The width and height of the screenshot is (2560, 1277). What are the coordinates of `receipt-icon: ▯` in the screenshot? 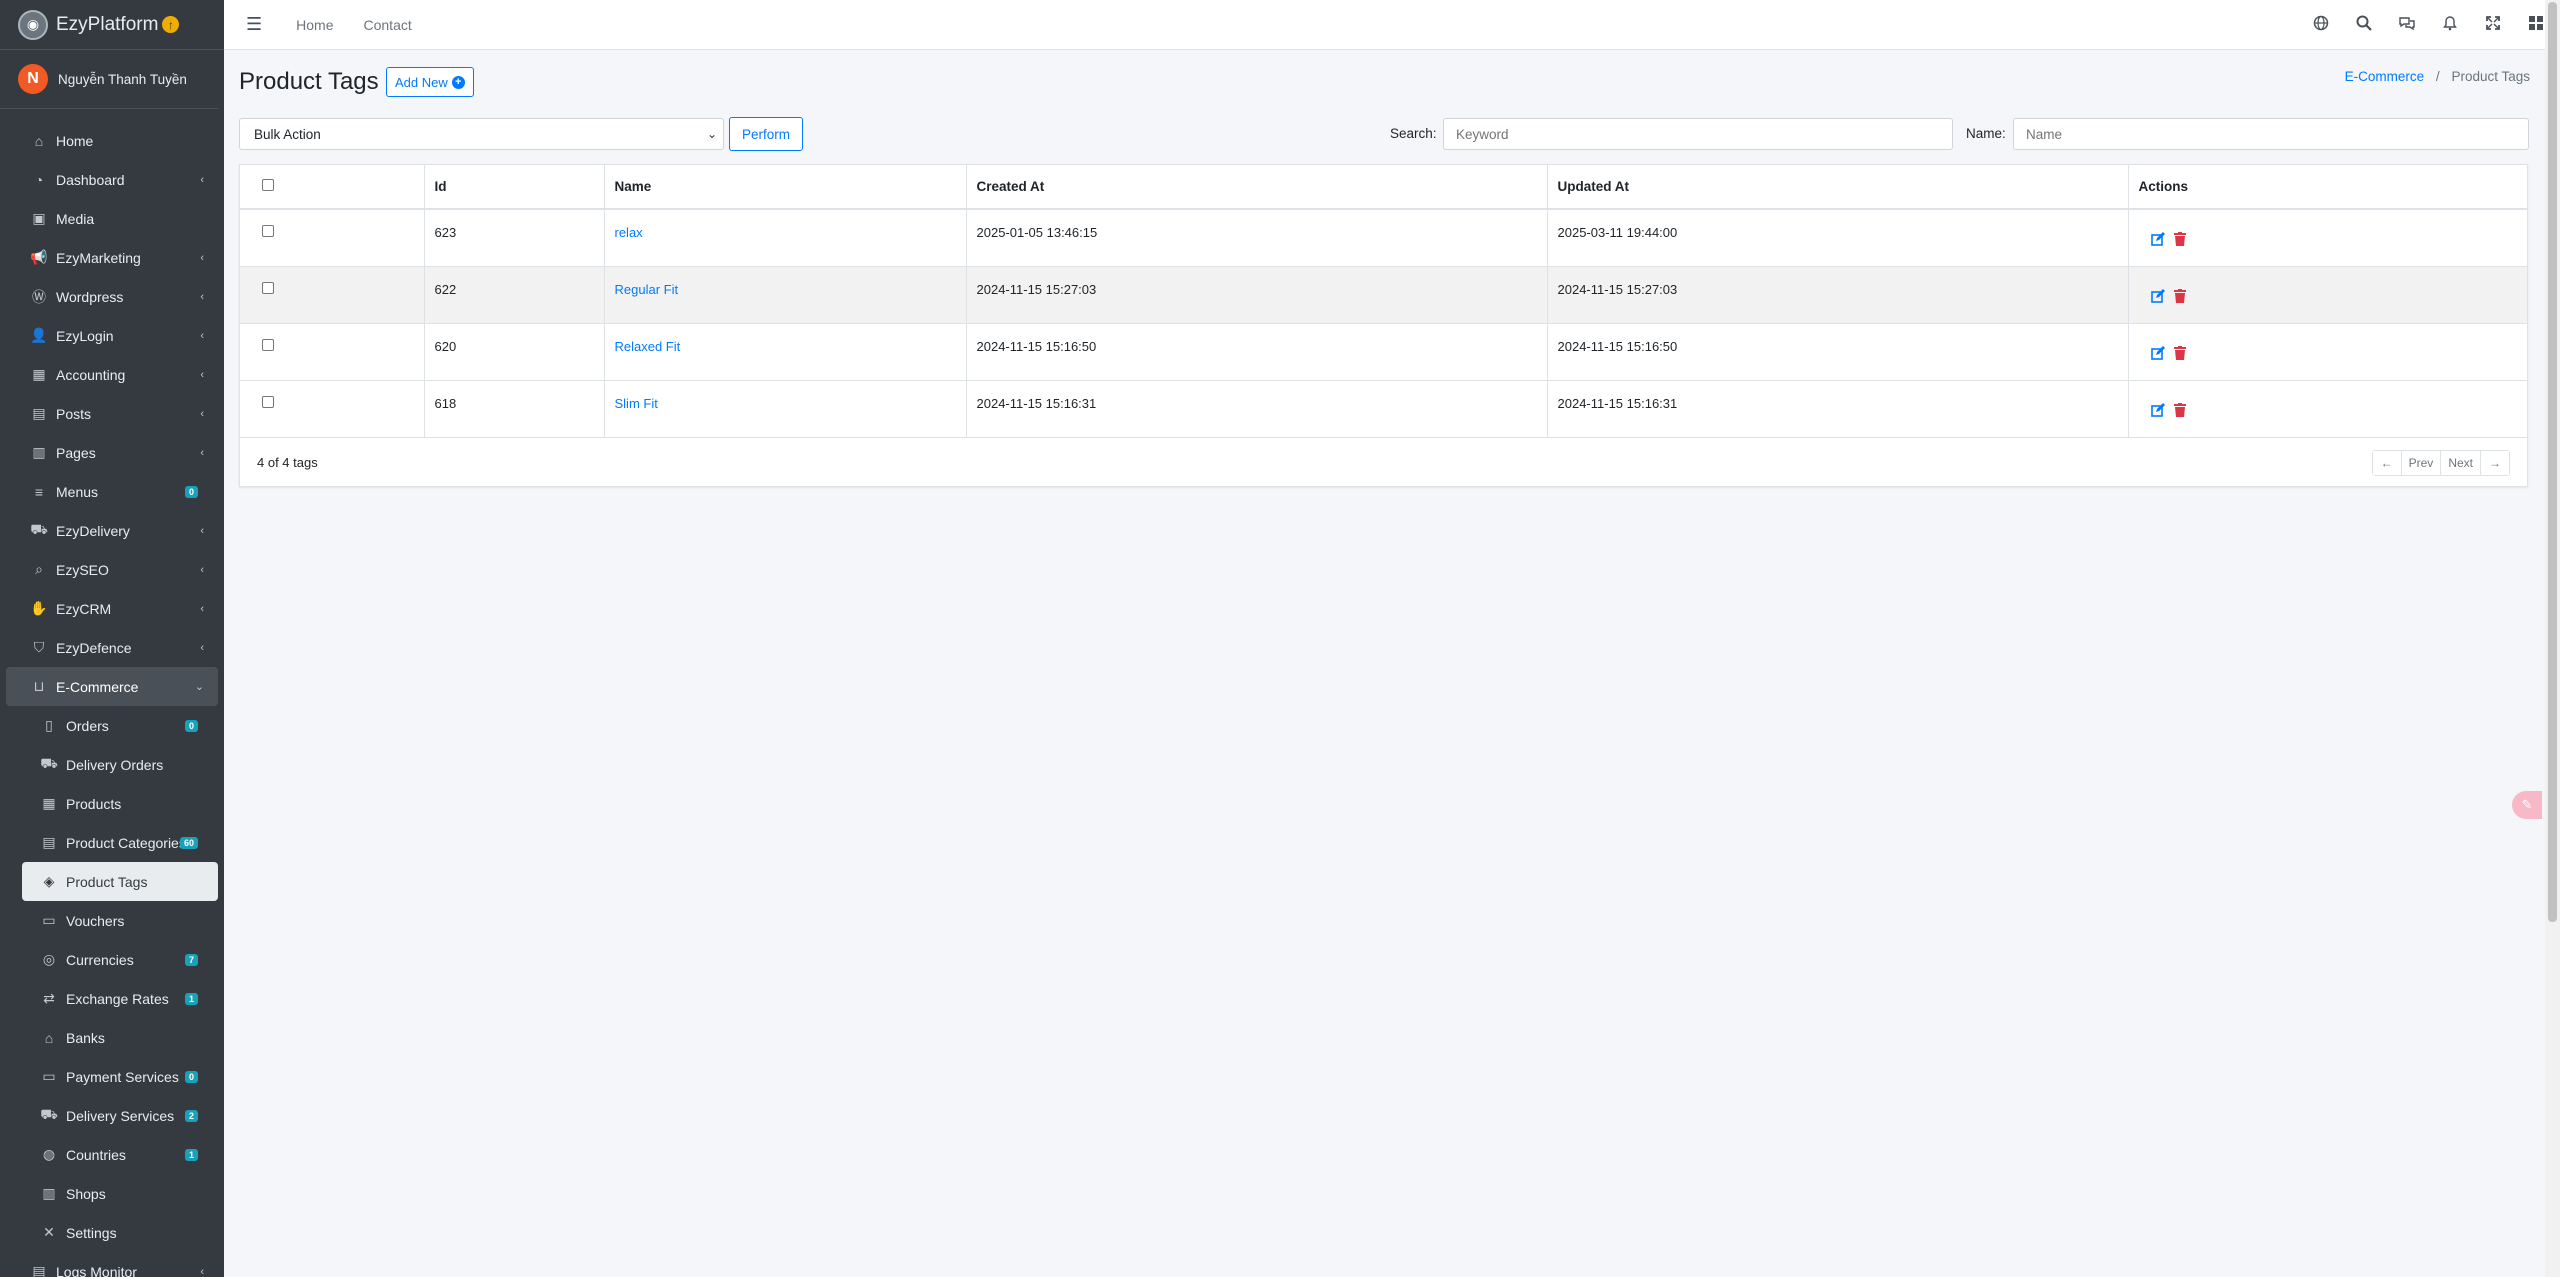 It's located at (49, 725).